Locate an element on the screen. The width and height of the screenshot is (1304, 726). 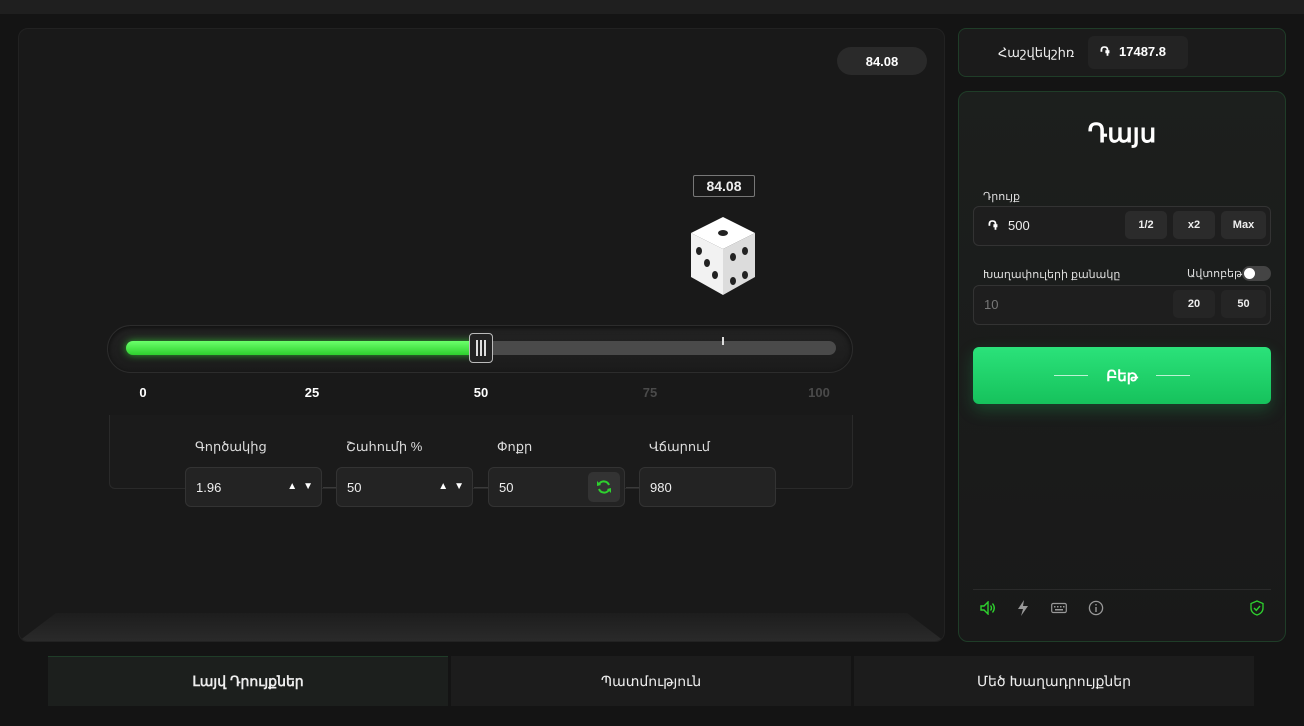
autobet-label: Ավտոբեթ is located at coordinates (1215, 274).